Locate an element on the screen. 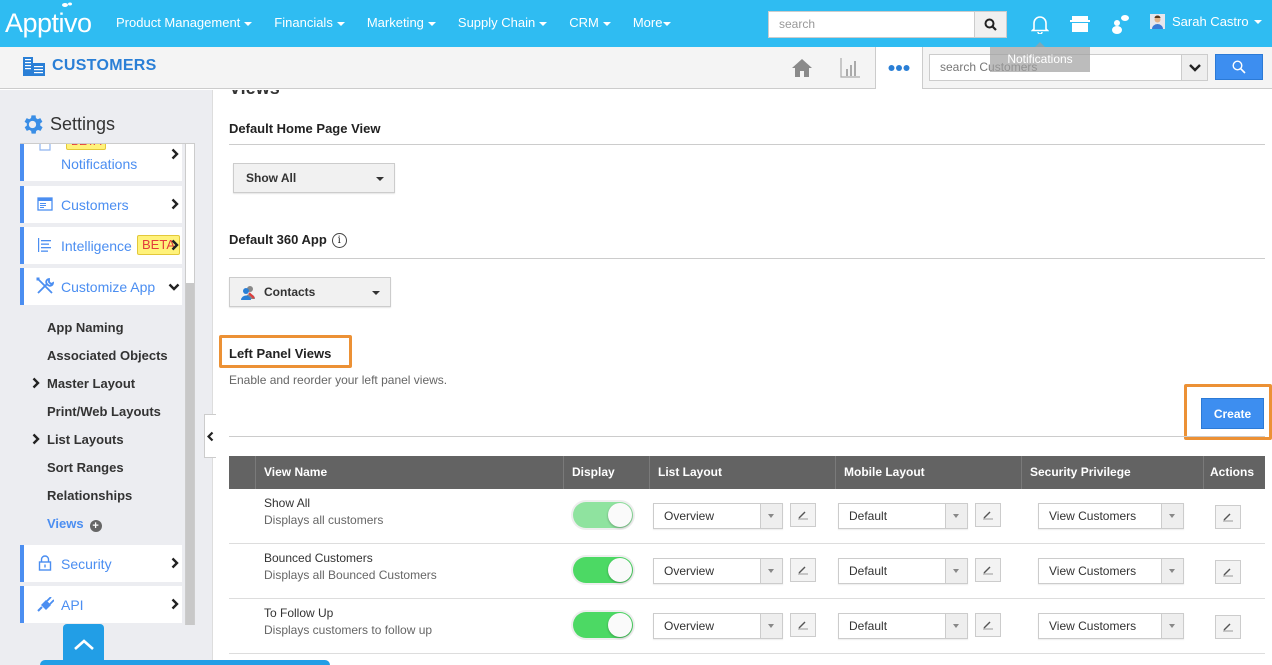 The height and width of the screenshot is (665, 1272). view-description: Displays all customers is located at coordinates (324, 520).